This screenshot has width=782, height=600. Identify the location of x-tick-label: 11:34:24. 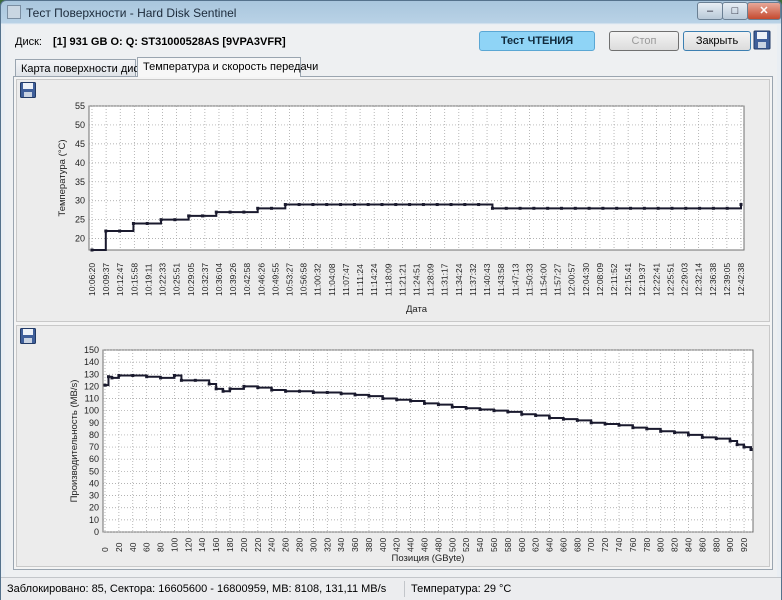
(459, 279).